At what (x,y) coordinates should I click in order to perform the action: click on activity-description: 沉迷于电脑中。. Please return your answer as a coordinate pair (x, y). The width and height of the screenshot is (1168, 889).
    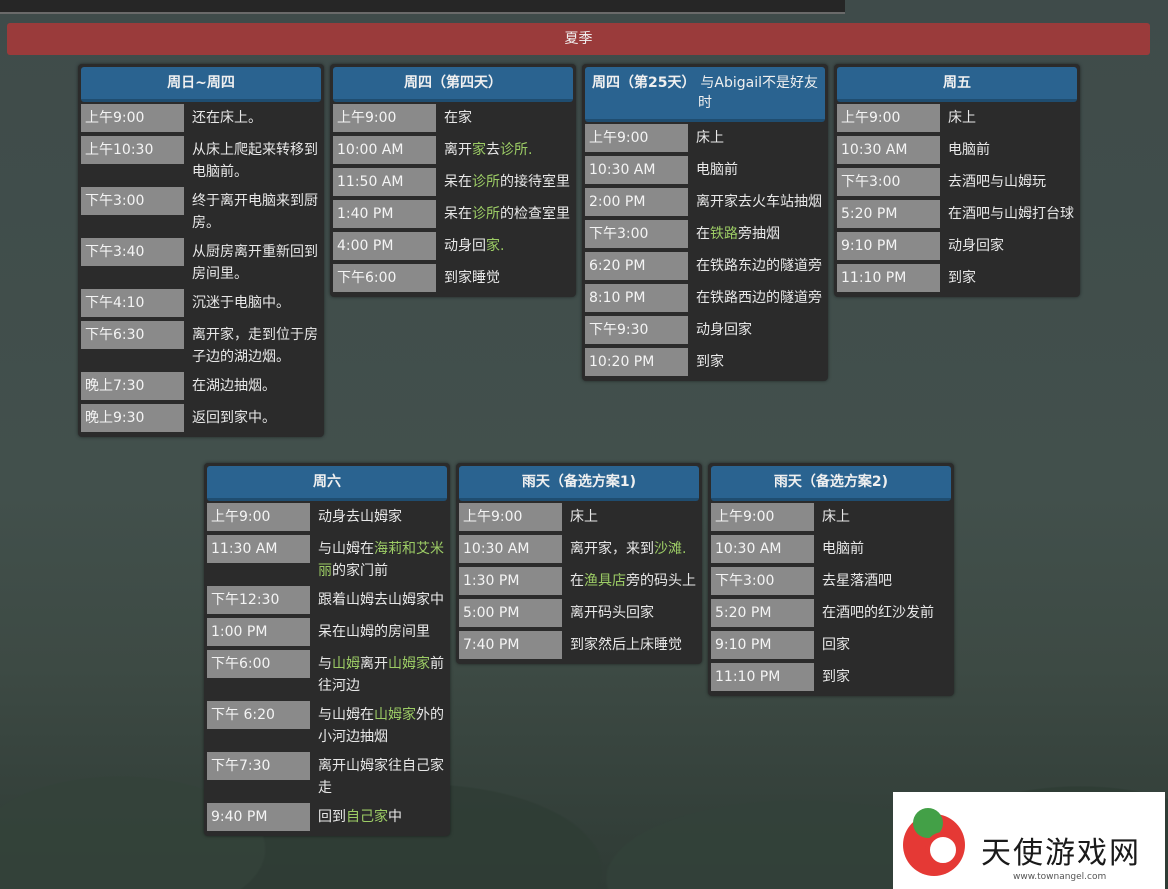
    Looking at the image, I should click on (241, 303).